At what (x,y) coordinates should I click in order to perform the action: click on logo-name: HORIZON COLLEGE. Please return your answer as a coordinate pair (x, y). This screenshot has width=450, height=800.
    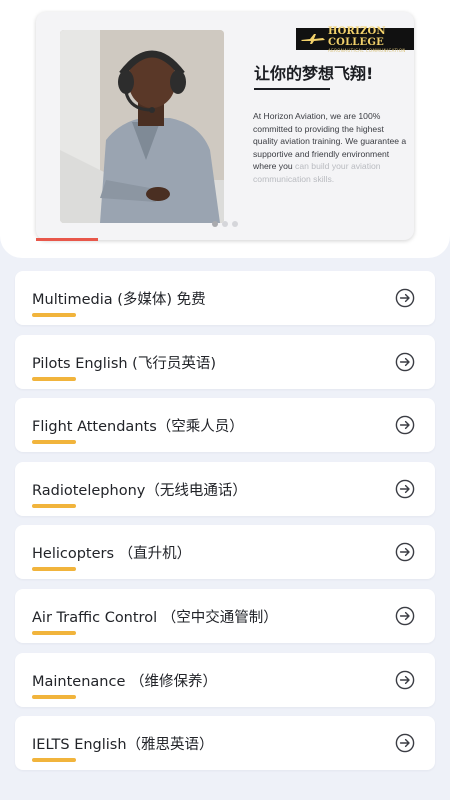
    Looking at the image, I should click on (357, 36).